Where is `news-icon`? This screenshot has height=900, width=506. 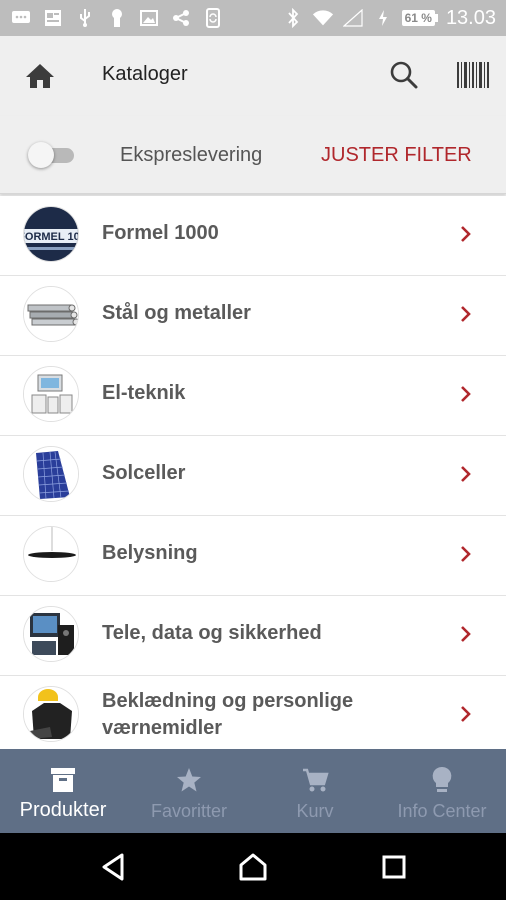 news-icon is located at coordinates (53, 18).